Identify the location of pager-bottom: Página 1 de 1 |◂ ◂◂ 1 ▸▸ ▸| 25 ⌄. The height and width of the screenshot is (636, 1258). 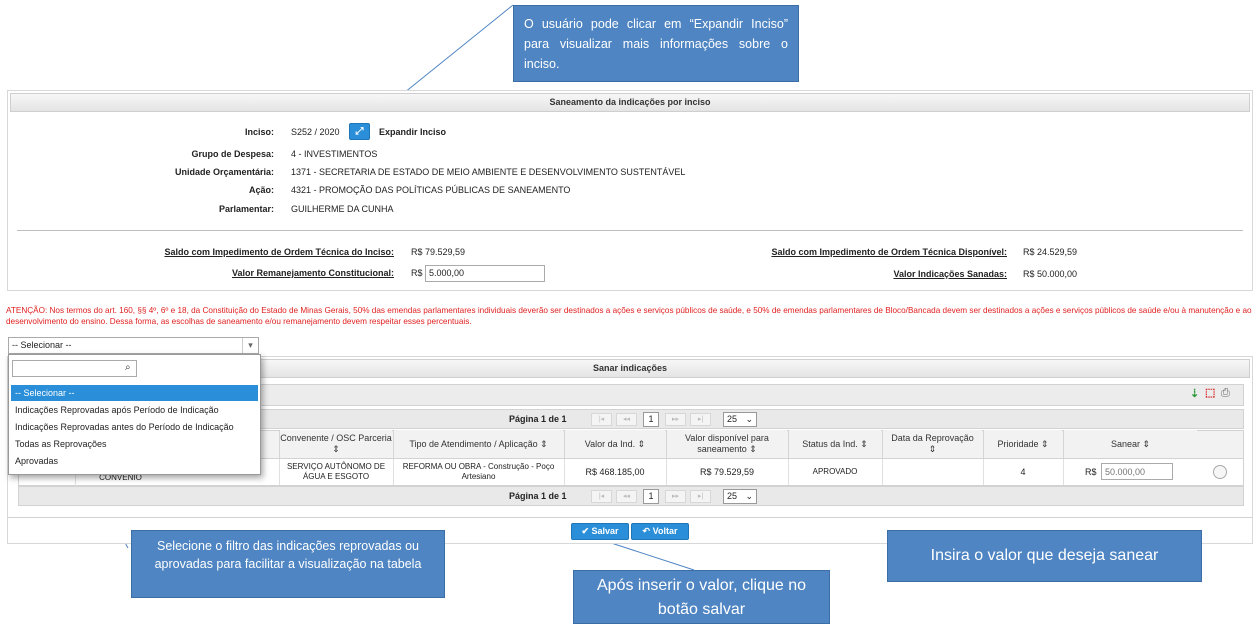
(631, 496).